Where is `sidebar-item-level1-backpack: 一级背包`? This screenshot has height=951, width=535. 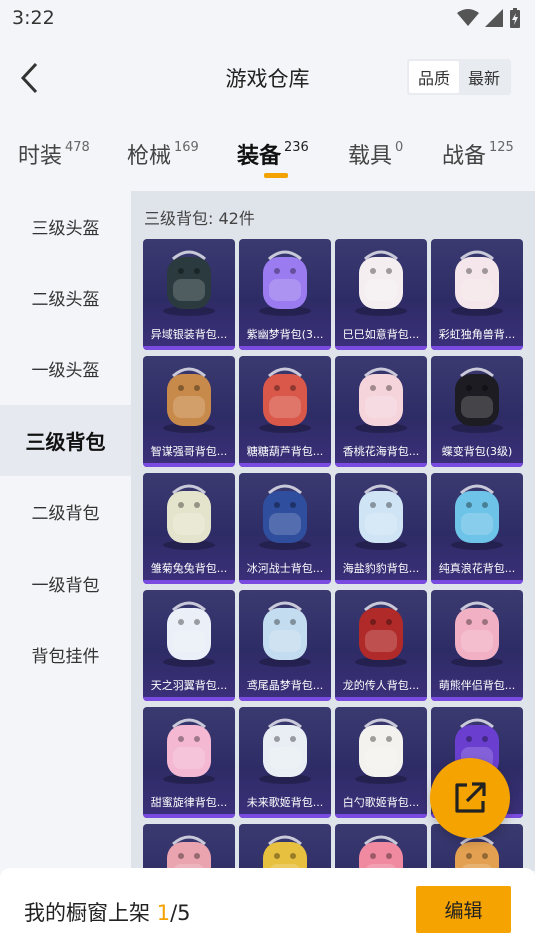
sidebar-item-level1-backpack: 一级背包 is located at coordinates (65, 583).